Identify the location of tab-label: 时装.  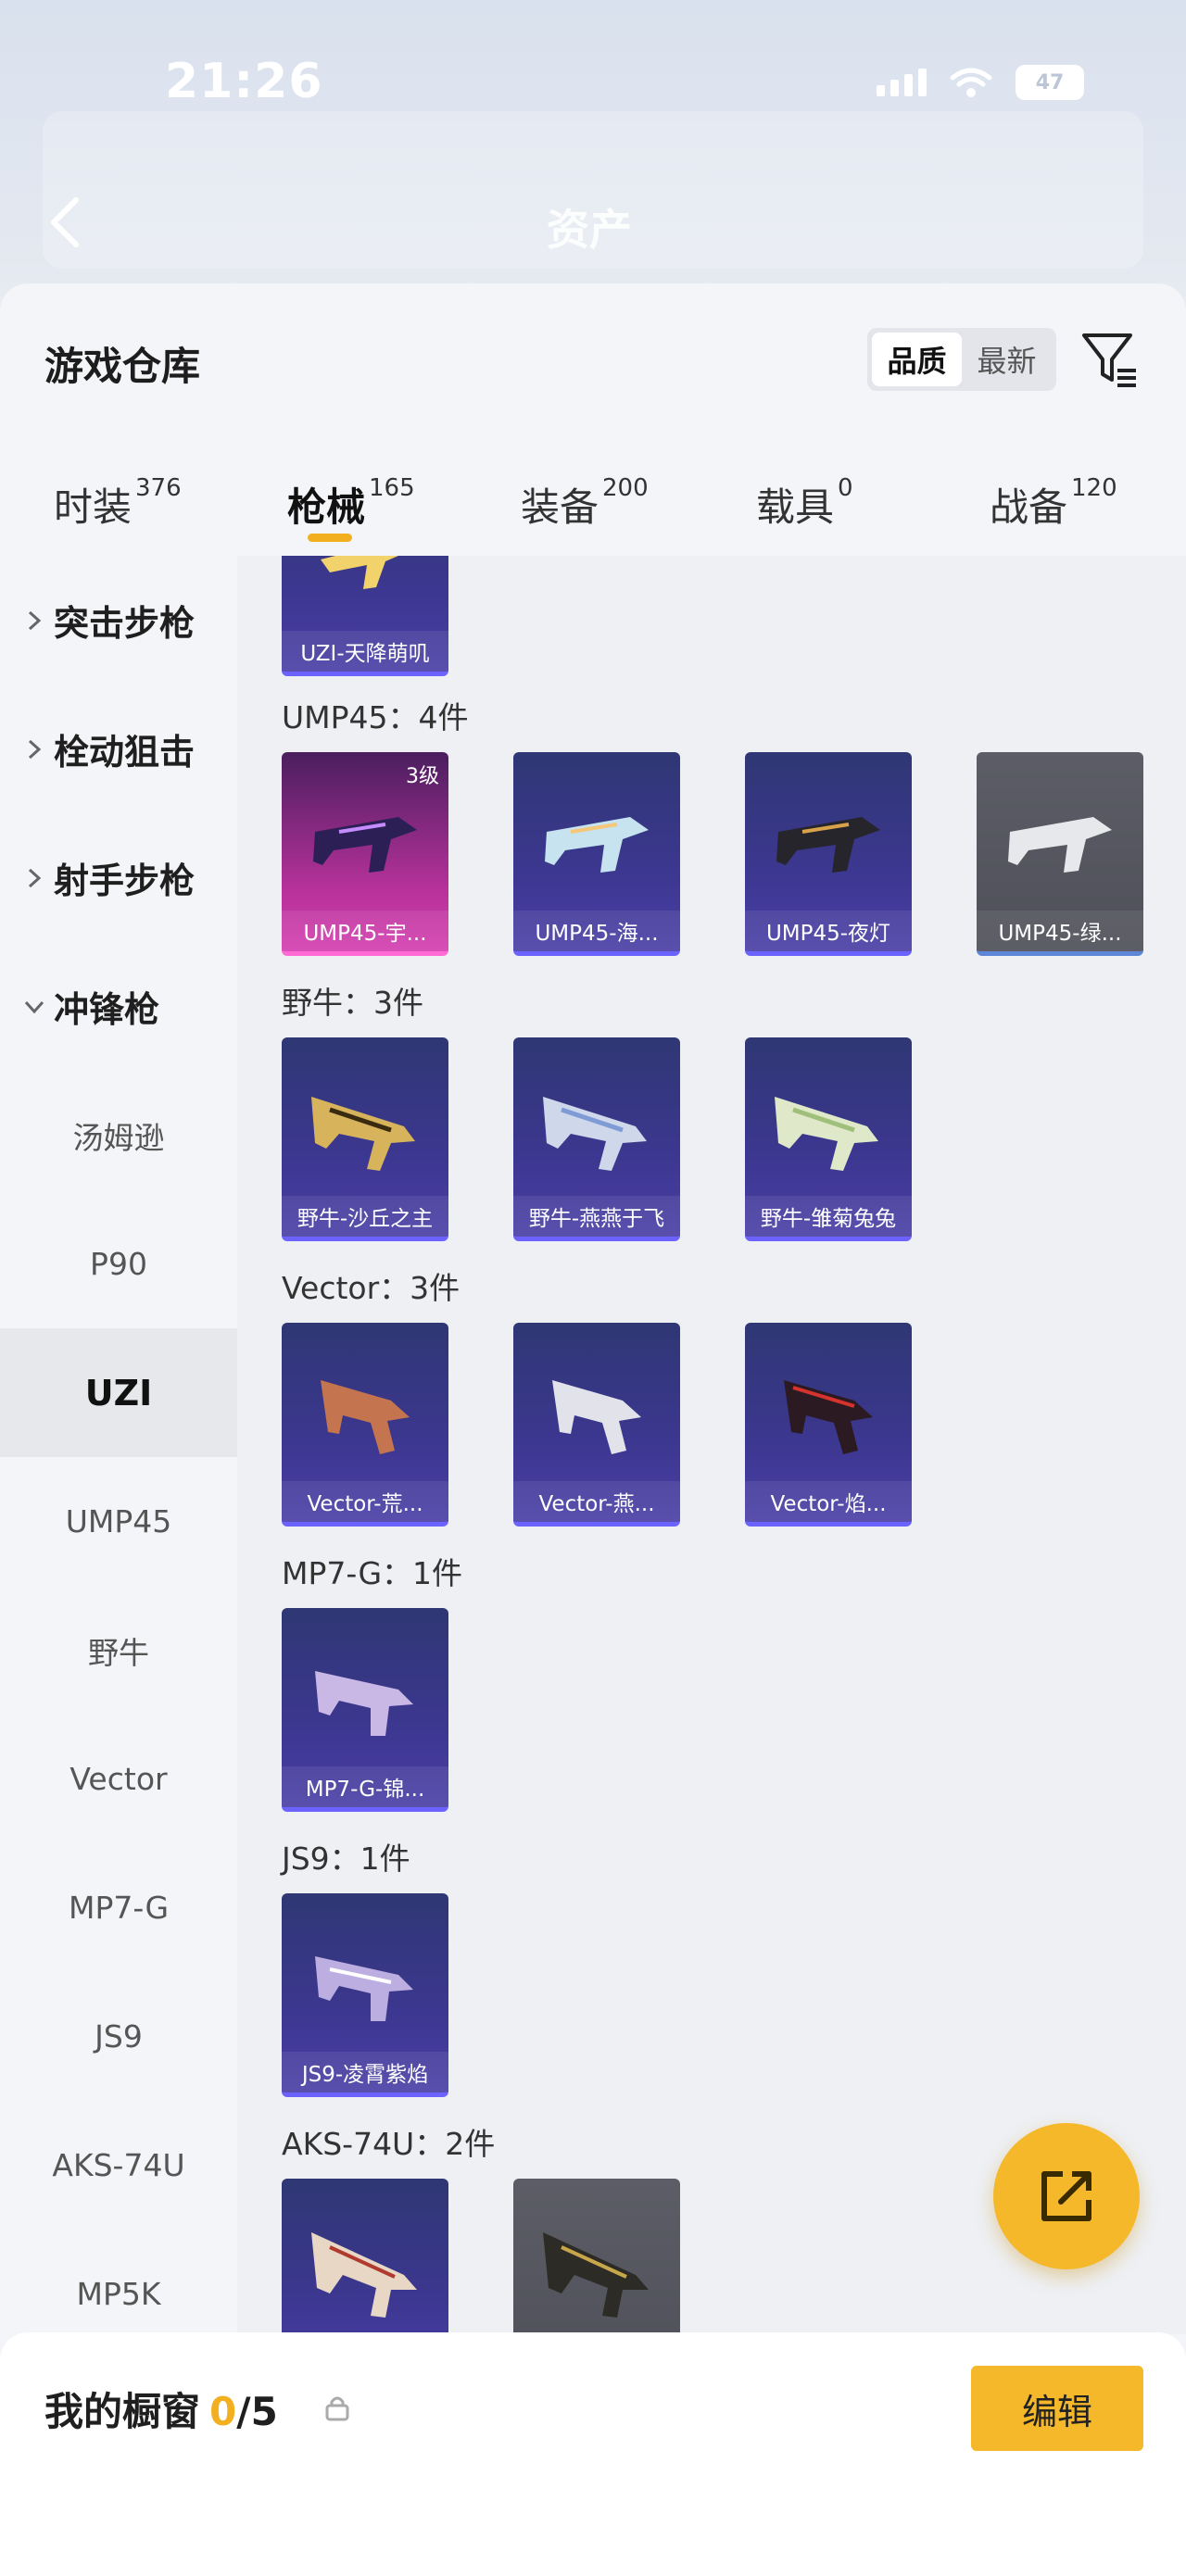
(93, 507).